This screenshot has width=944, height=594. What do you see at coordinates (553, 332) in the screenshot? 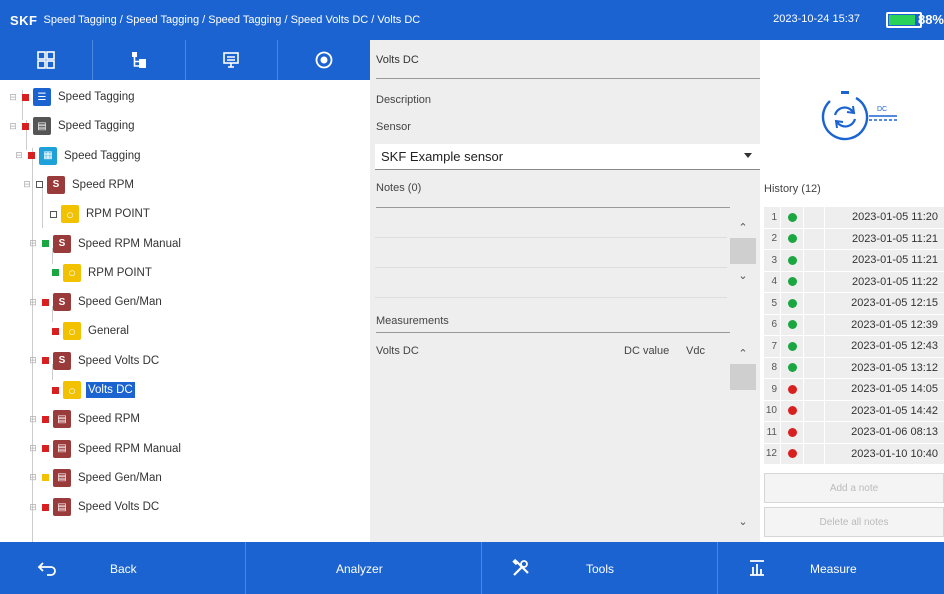
I see `divider` at bounding box center [553, 332].